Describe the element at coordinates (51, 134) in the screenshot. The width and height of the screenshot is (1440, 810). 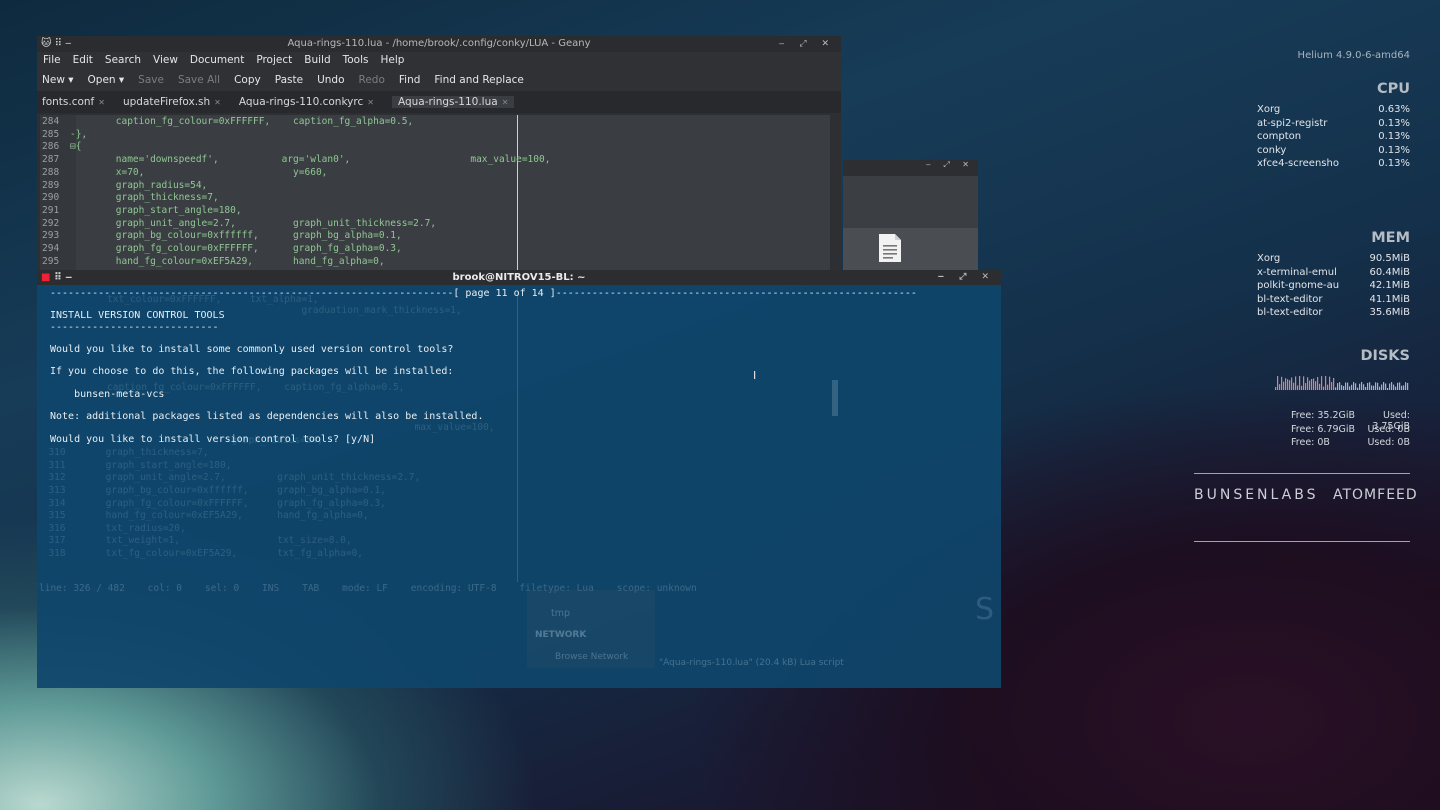
I see `line-number: 285` at that location.